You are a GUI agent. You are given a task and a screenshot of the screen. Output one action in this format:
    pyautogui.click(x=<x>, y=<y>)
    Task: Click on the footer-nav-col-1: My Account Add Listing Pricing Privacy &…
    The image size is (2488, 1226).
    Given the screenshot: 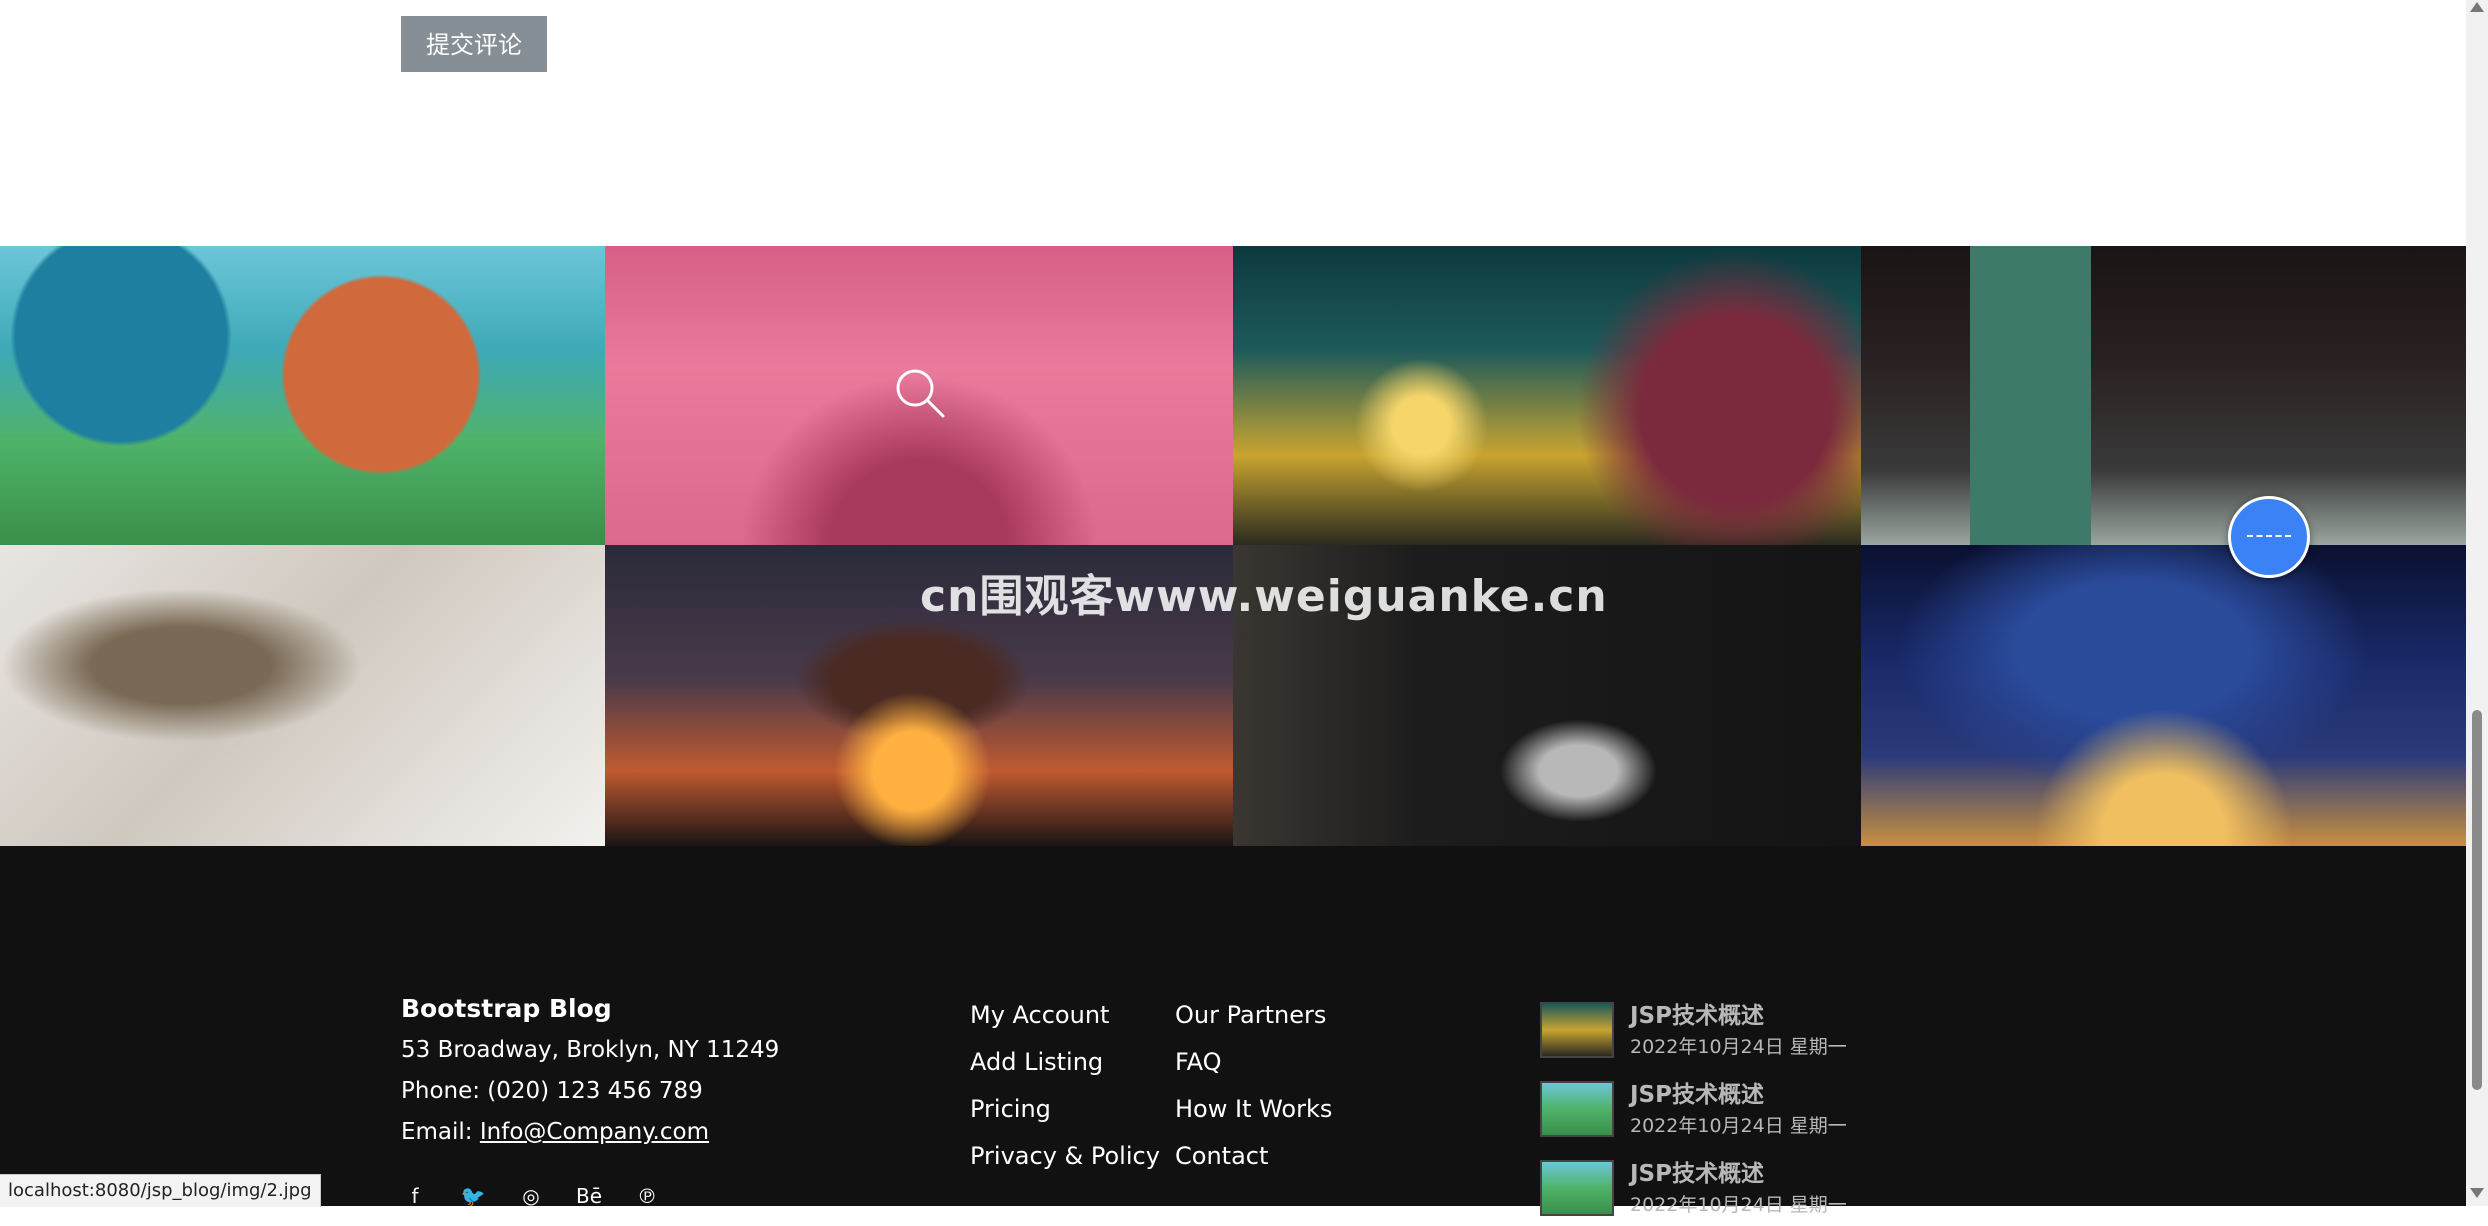 What is the action you would take?
    pyautogui.click(x=1065, y=1093)
    